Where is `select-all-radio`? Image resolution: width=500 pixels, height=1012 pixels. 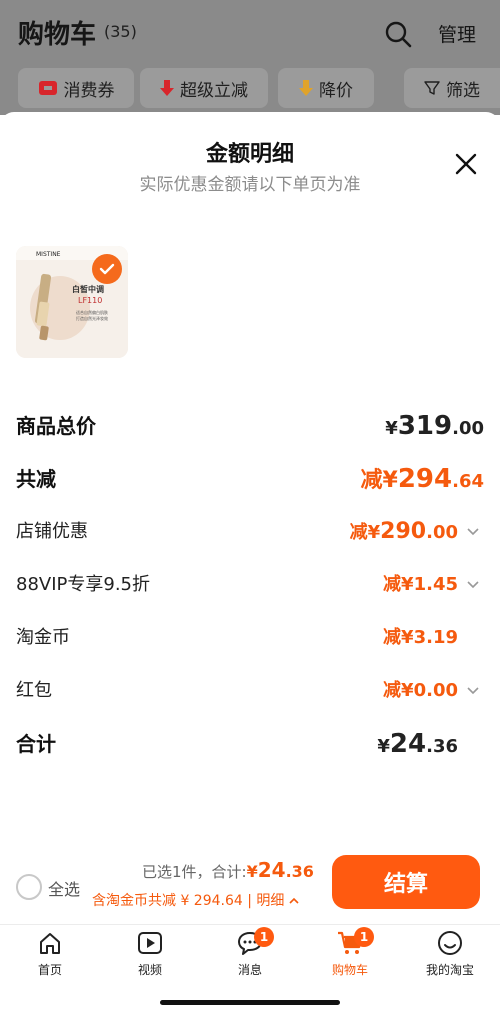 select-all-radio is located at coordinates (29, 887).